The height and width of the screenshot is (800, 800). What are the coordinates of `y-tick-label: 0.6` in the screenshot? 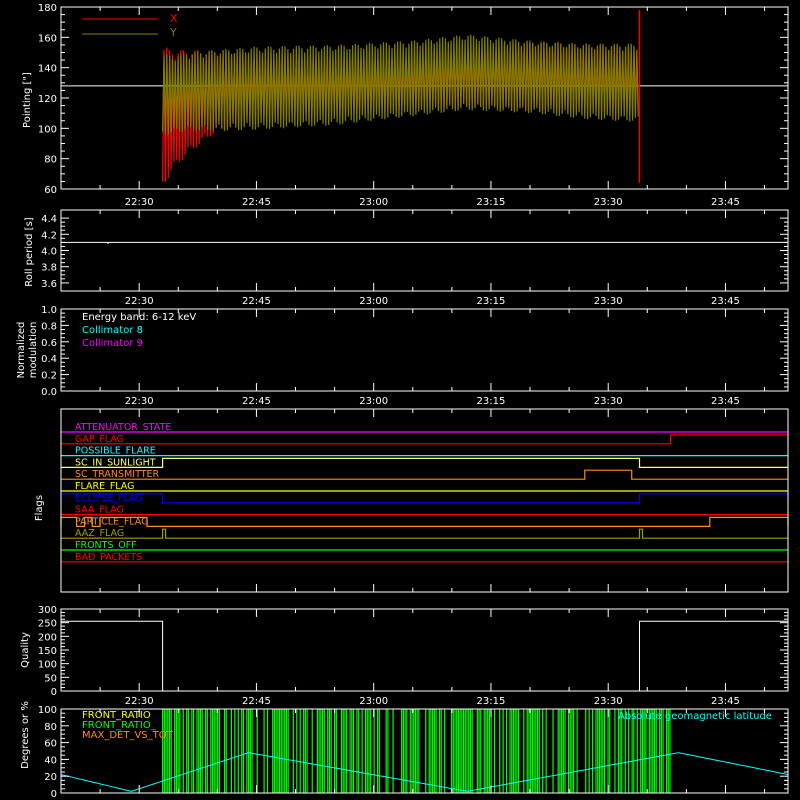 It's located at (49, 343).